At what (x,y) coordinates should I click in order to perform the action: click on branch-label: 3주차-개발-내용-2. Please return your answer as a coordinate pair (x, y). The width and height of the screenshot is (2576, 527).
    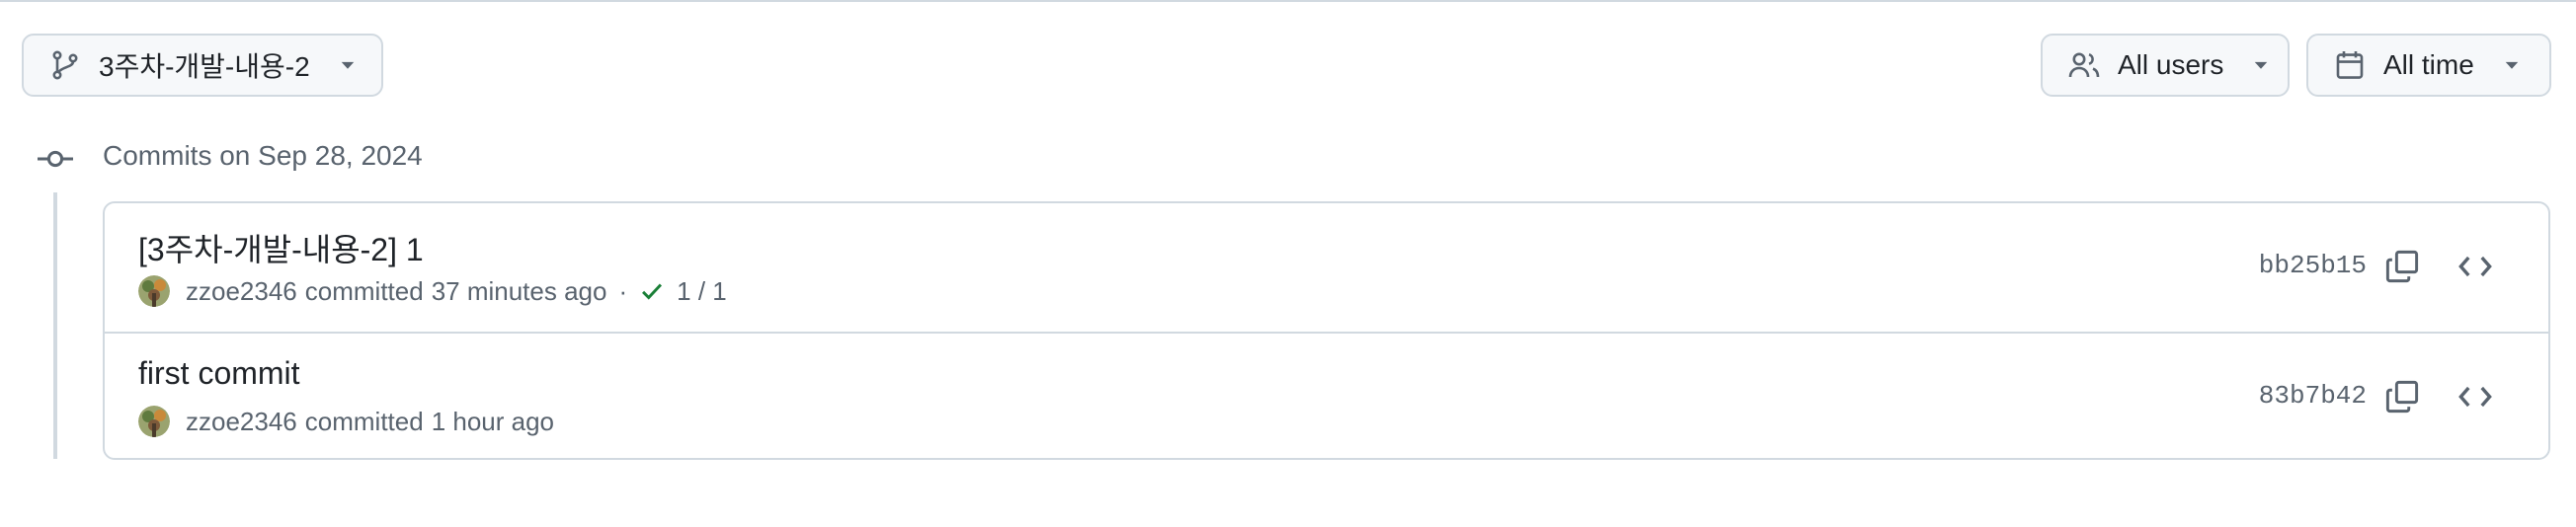
    Looking at the image, I should click on (204, 66).